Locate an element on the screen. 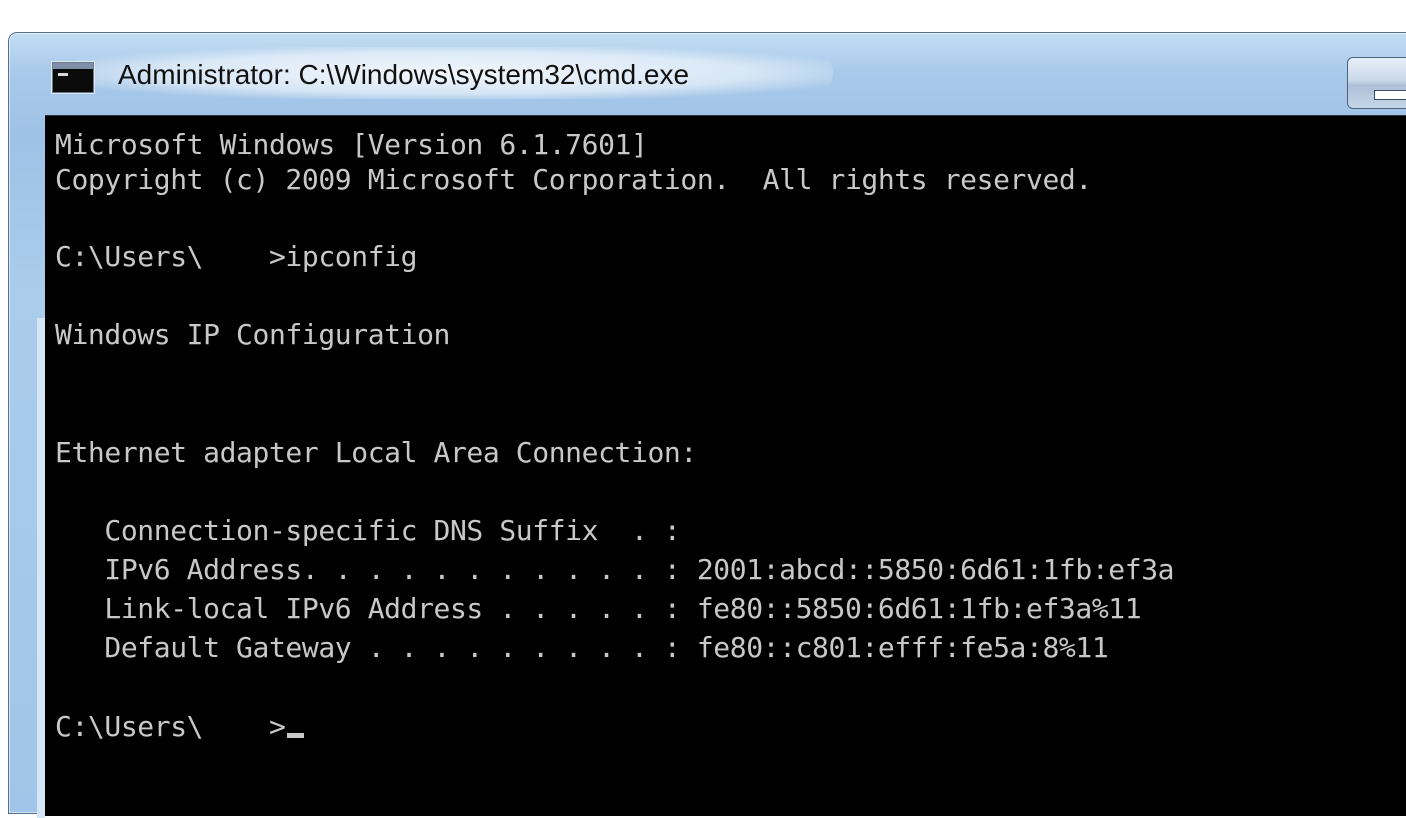  cmd-icon is located at coordinates (73, 77).